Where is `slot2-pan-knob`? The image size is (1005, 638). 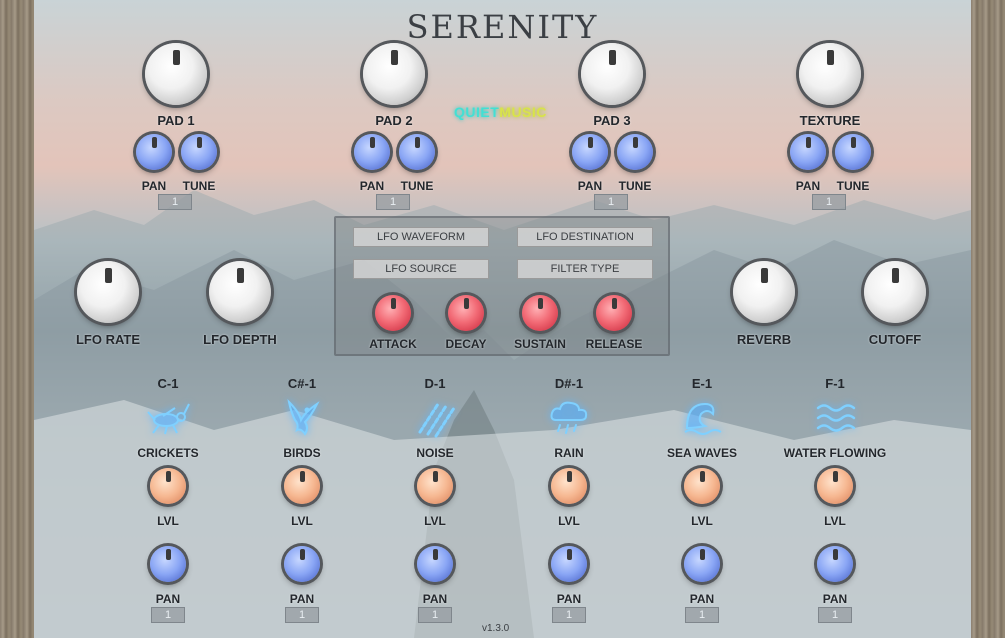 slot2-pan-knob is located at coordinates (302, 564).